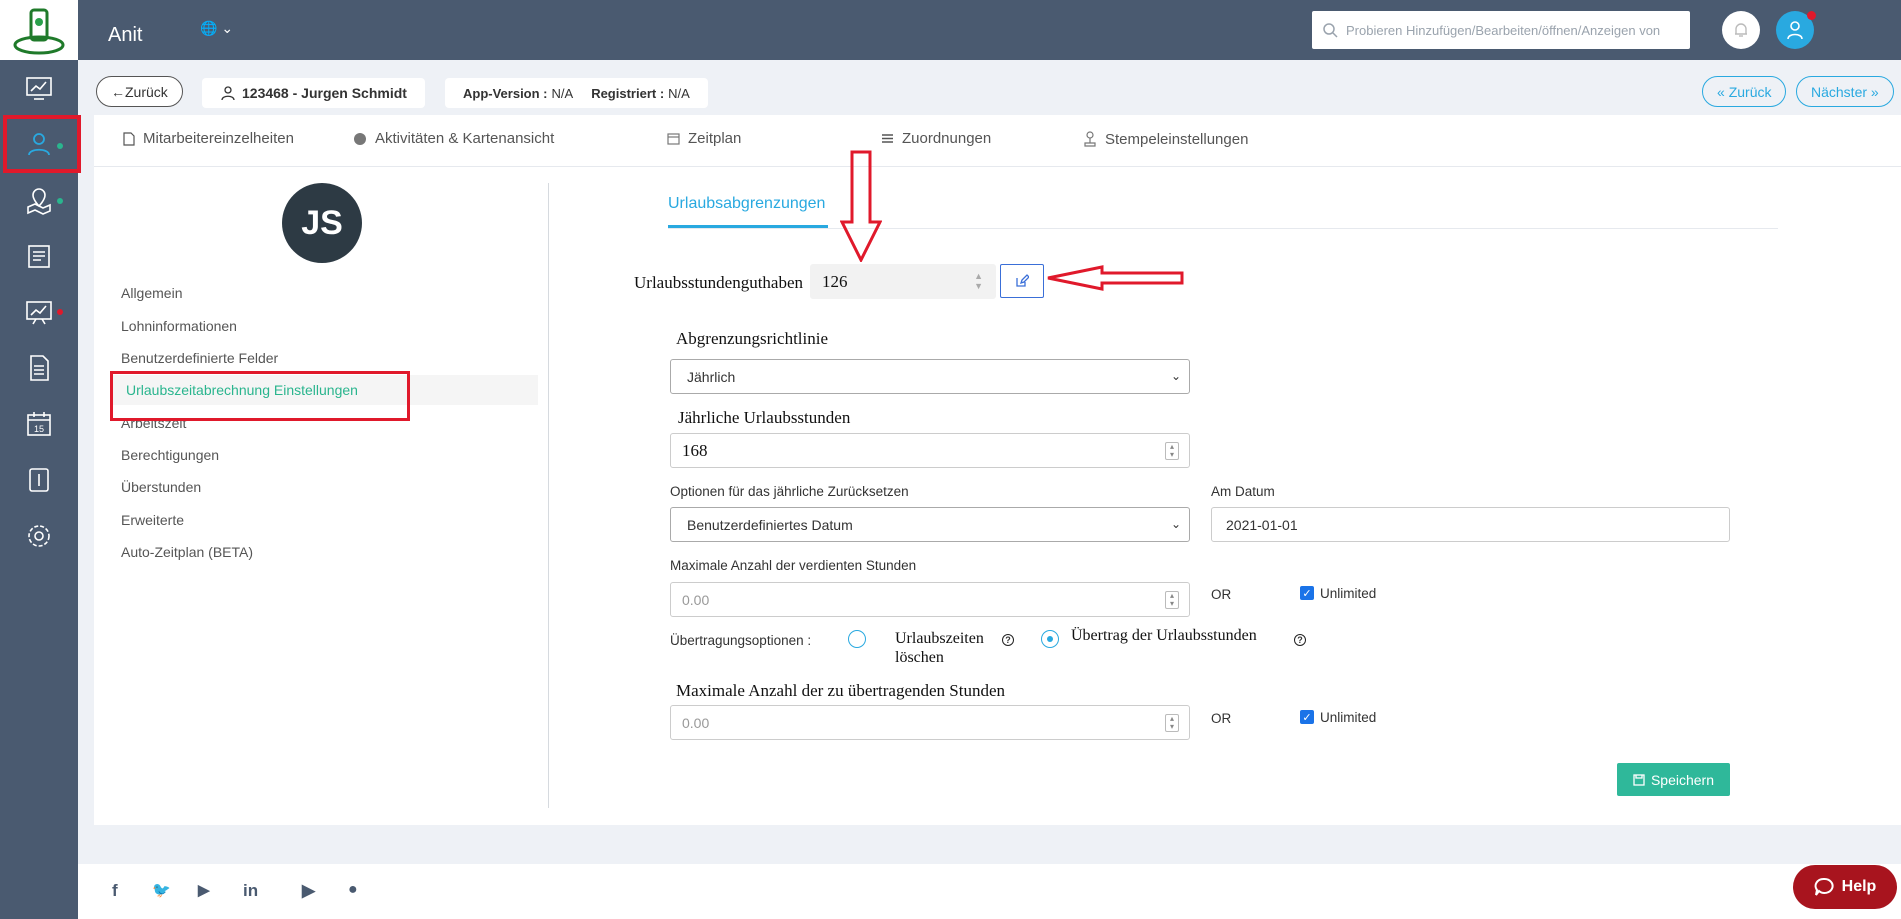  Describe the element at coordinates (1682, 779) in the screenshot. I see `save-label: Speichern` at that location.